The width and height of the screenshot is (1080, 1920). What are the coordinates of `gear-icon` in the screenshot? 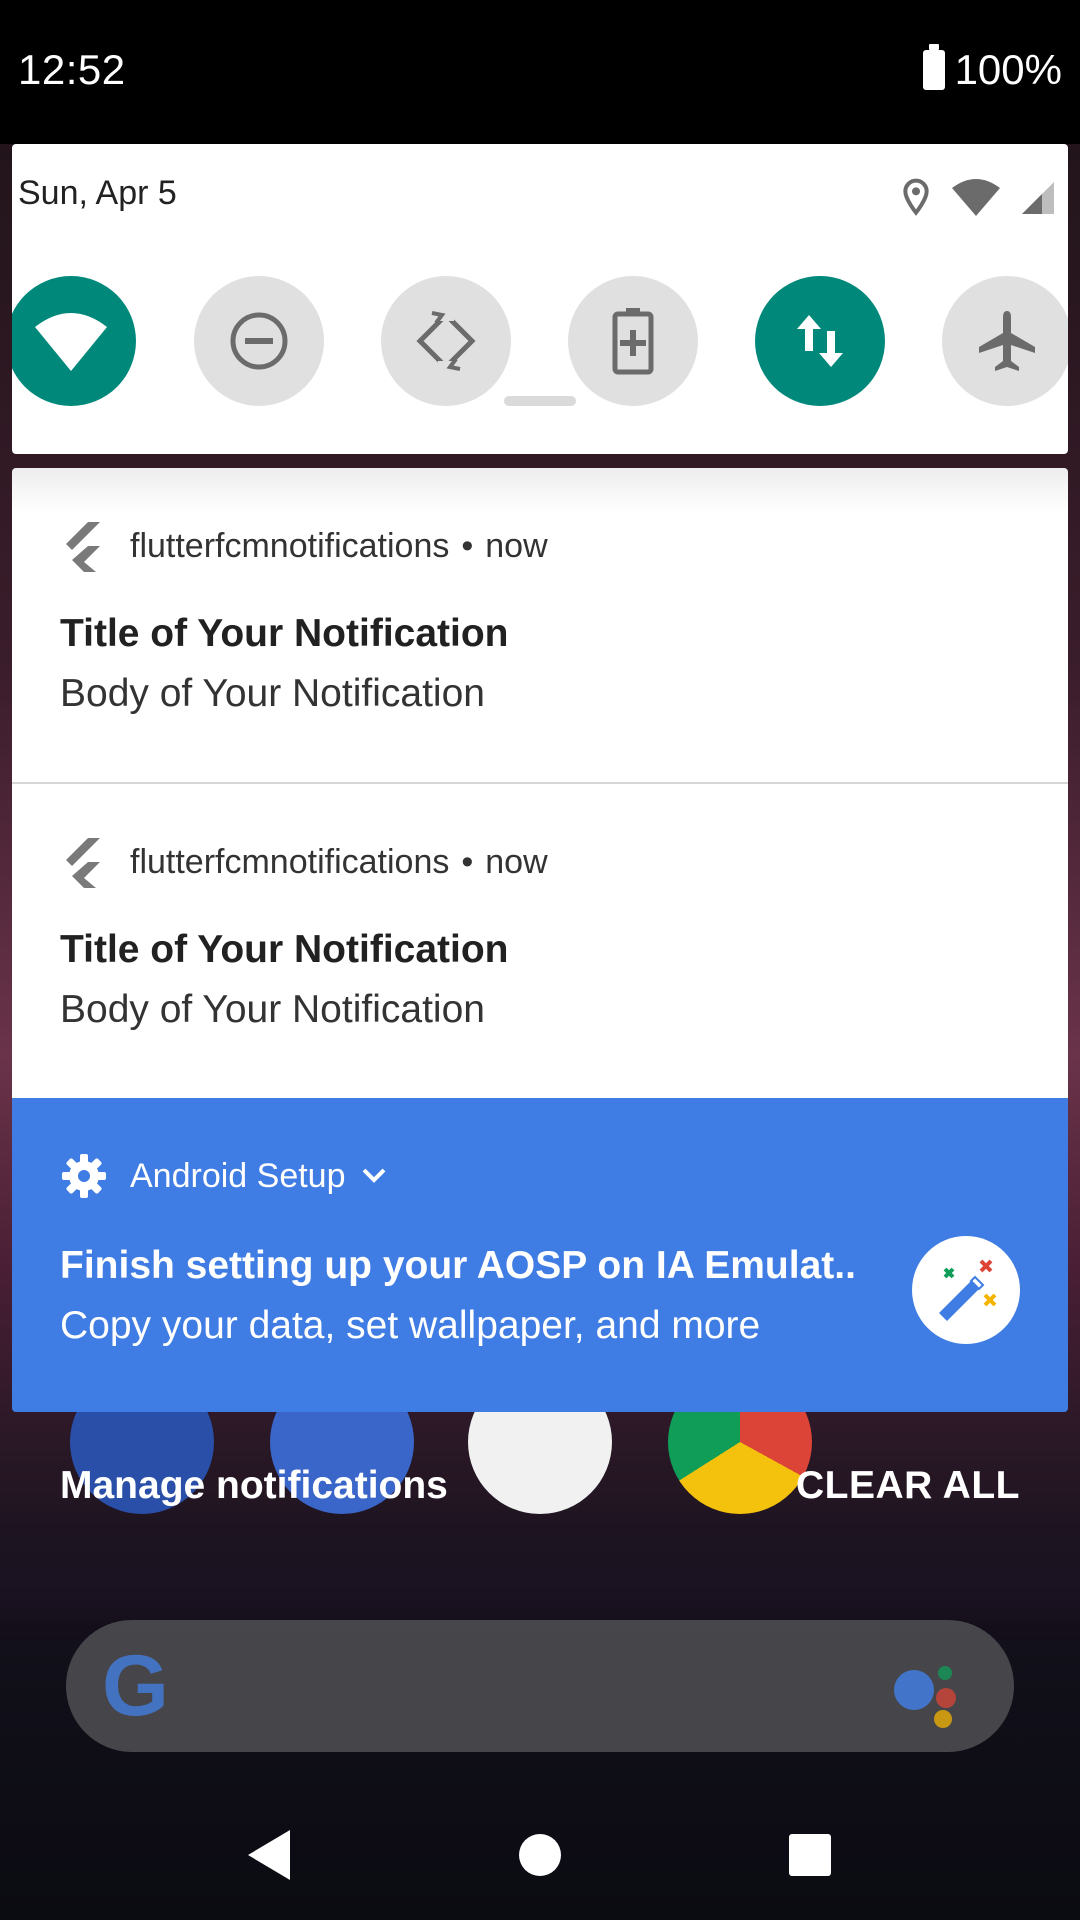 It's located at (84, 1176).